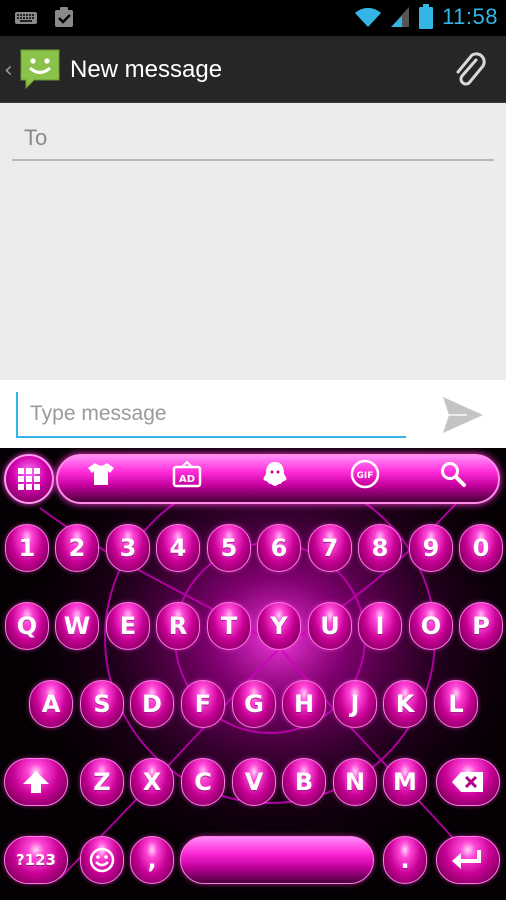 The height and width of the screenshot is (900, 506). I want to click on enter-key, so click(468, 860).